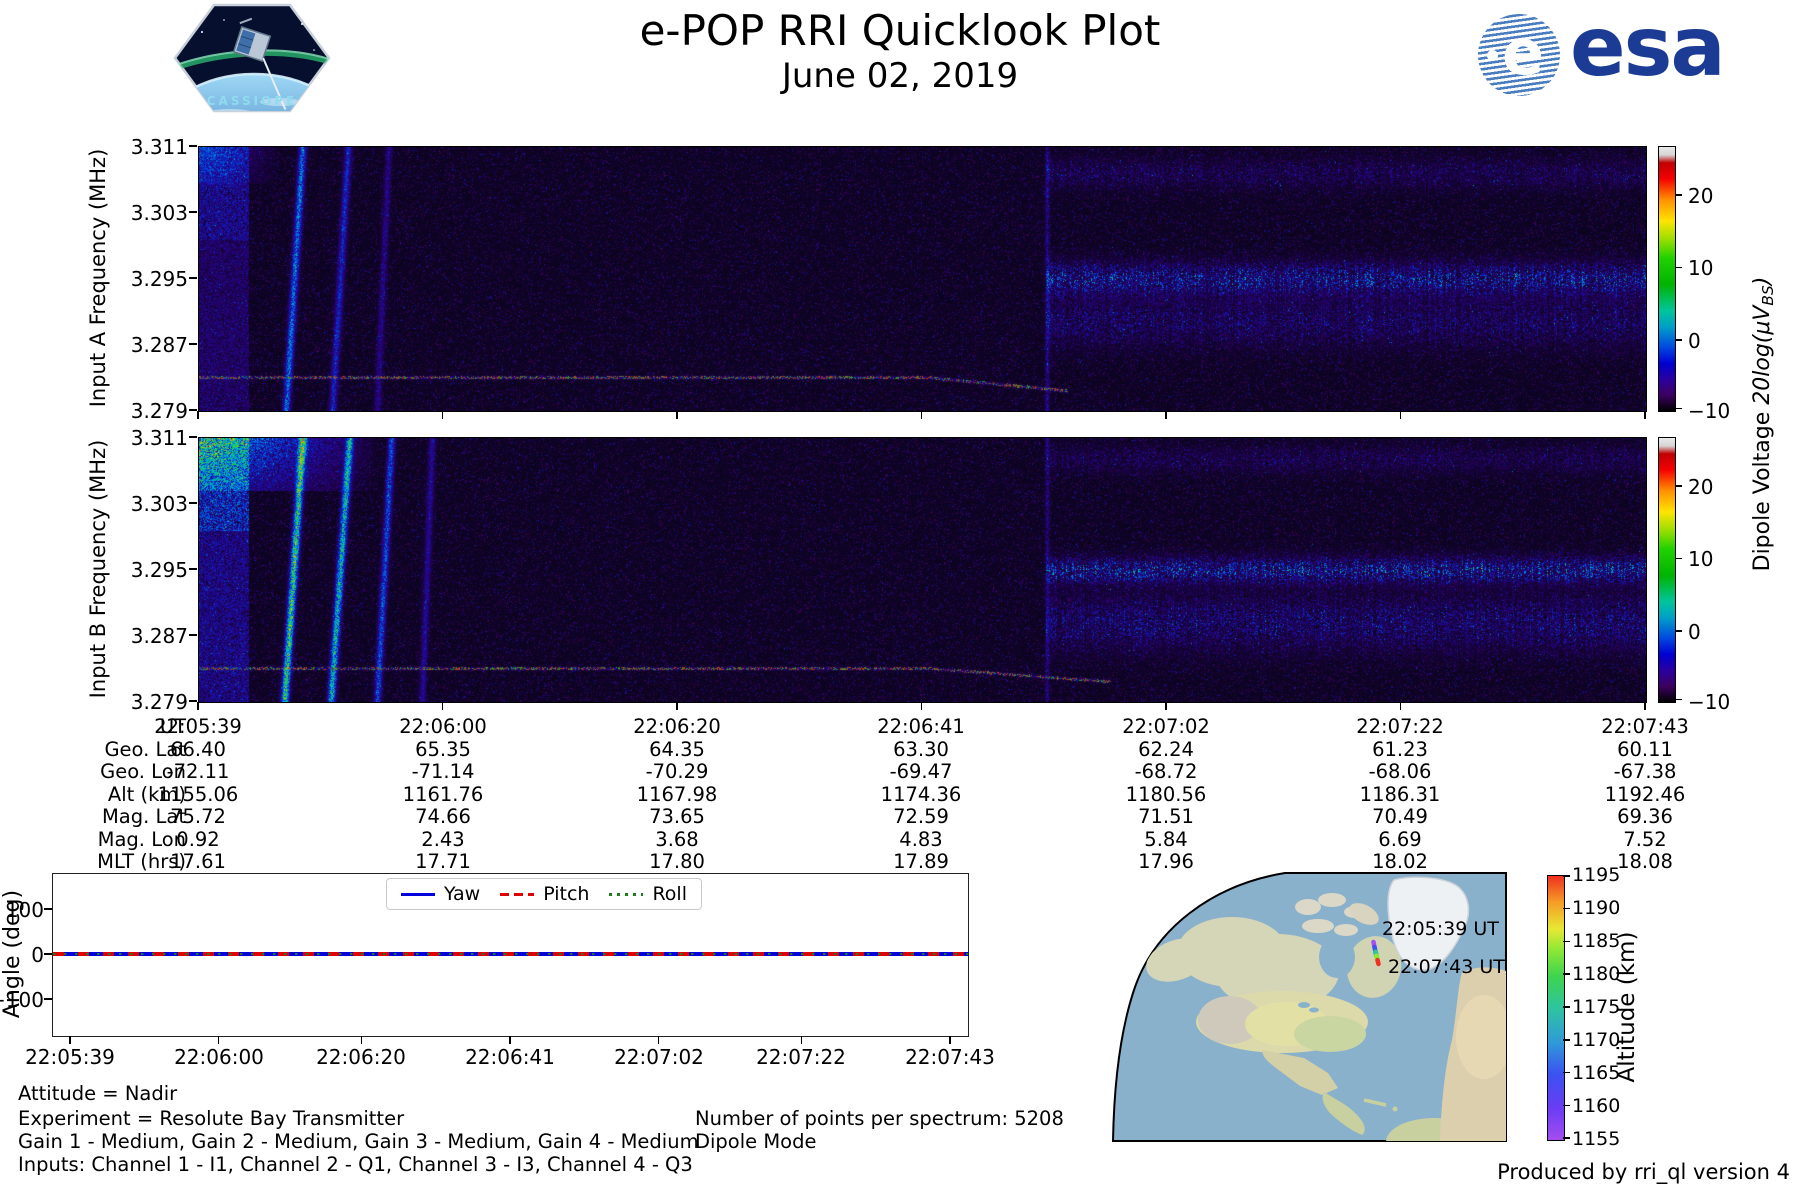  Describe the element at coordinates (1701, 559) in the screenshot. I see `colorbar-tick-label: 10` at that location.